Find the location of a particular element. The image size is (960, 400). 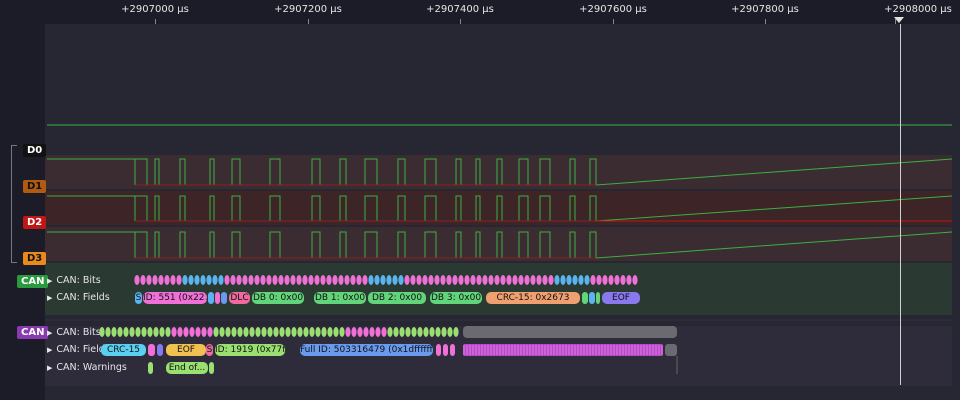

field-annotation: Full ID: 503316479 (0x1dffffff) is located at coordinates (366, 350).